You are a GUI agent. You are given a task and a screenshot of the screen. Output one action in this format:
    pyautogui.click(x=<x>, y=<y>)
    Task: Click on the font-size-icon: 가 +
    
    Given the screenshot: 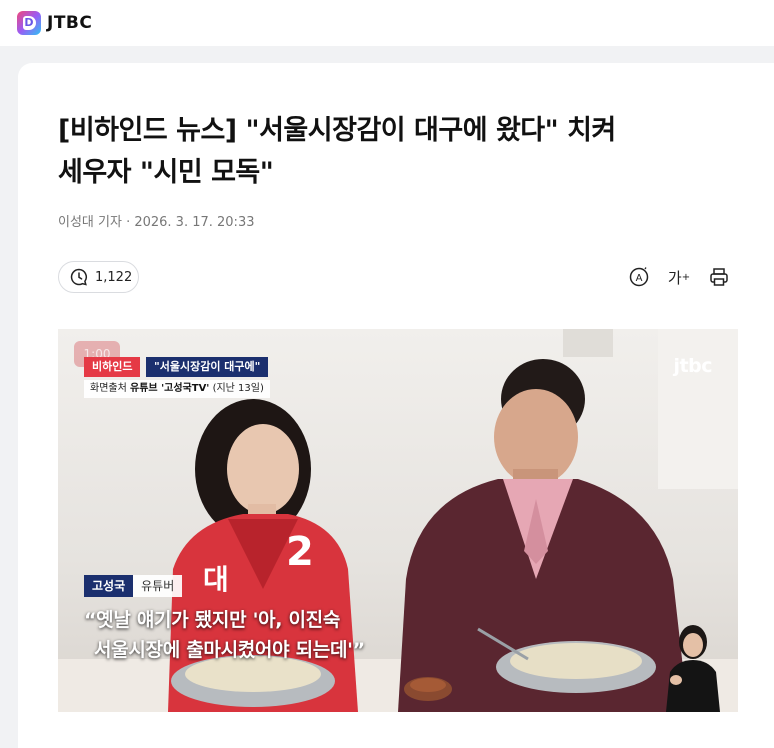 What is the action you would take?
    pyautogui.click(x=679, y=277)
    